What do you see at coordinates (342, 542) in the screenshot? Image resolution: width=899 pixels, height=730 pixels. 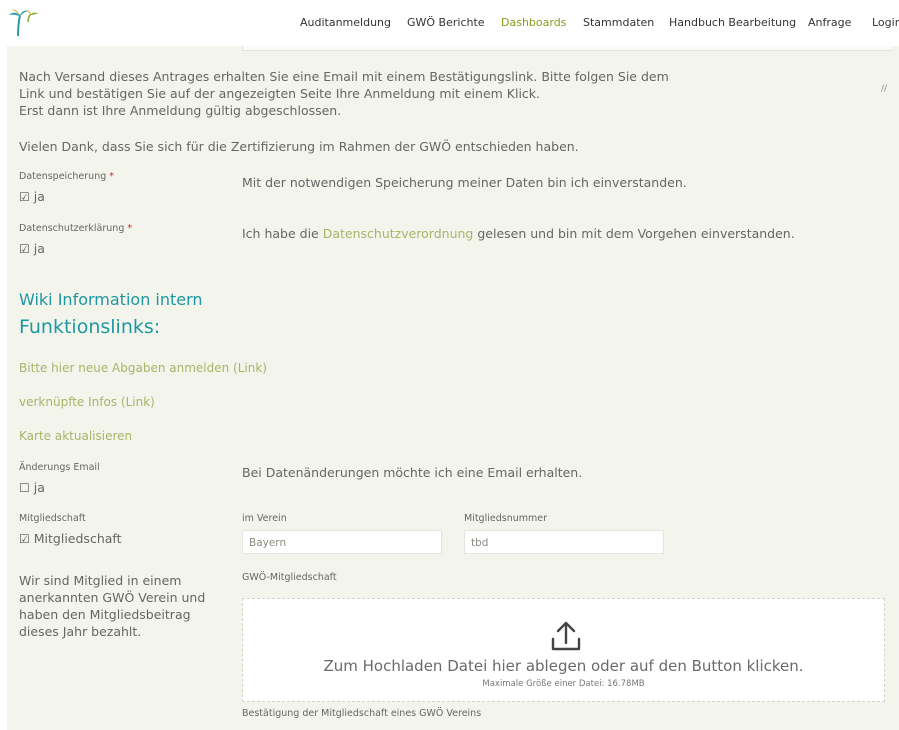 I see `verein-input: Bayern` at bounding box center [342, 542].